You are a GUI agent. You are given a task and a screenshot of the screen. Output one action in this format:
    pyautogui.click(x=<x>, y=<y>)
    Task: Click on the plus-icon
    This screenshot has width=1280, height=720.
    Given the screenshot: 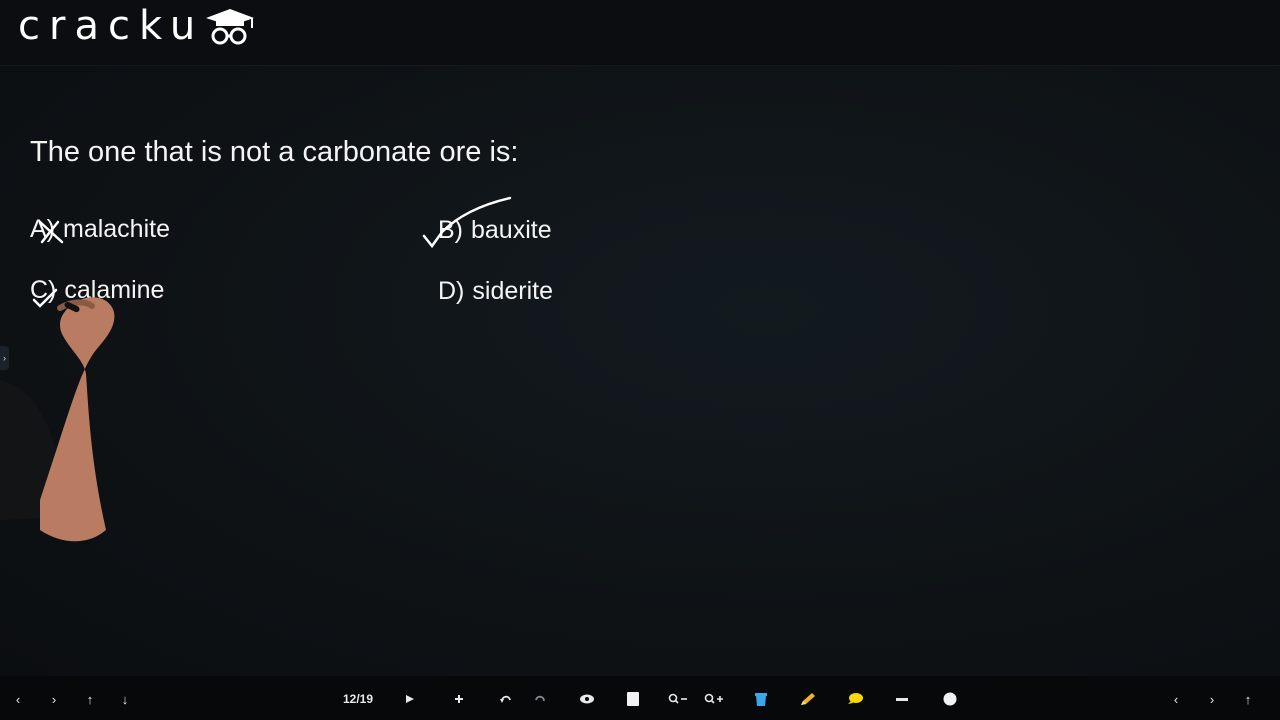 What is the action you would take?
    pyautogui.click(x=459, y=699)
    